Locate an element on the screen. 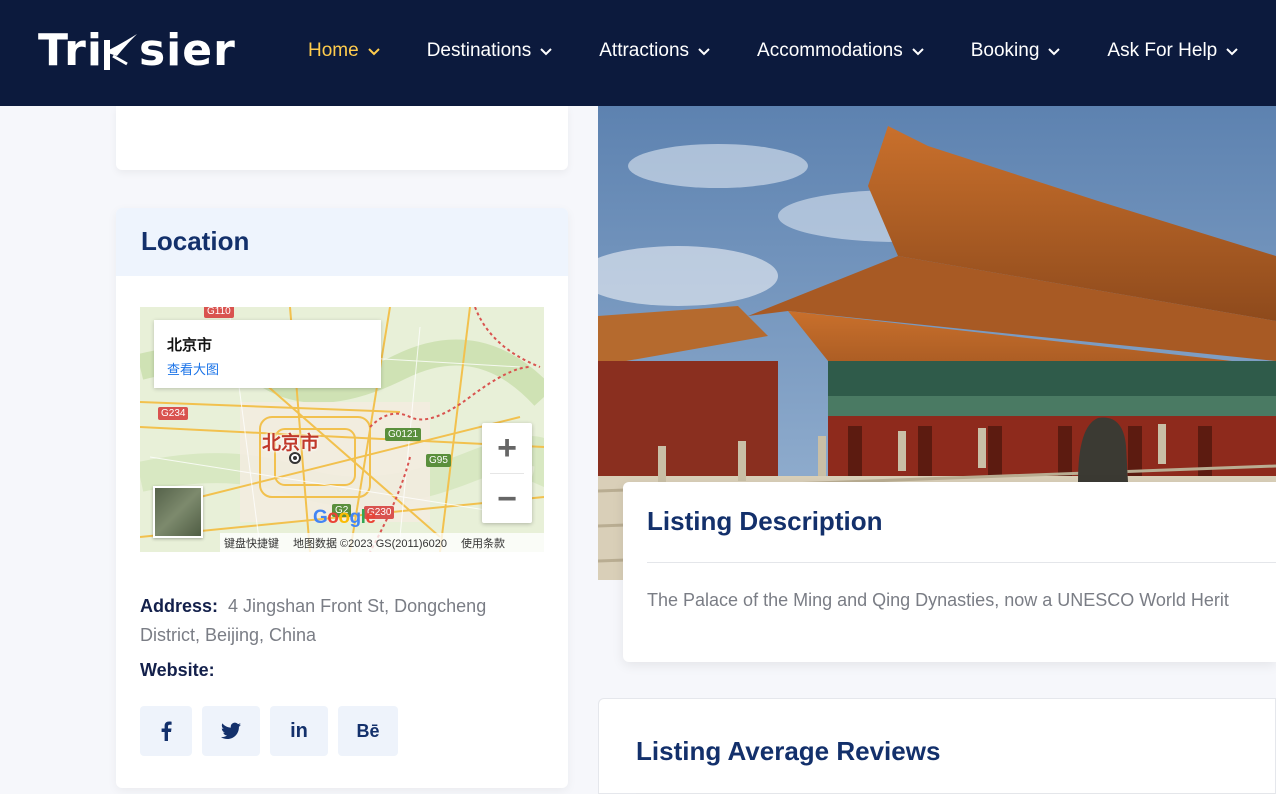 This screenshot has width=1276, height=794. nav-destinations: Destinations is located at coordinates (490, 51).